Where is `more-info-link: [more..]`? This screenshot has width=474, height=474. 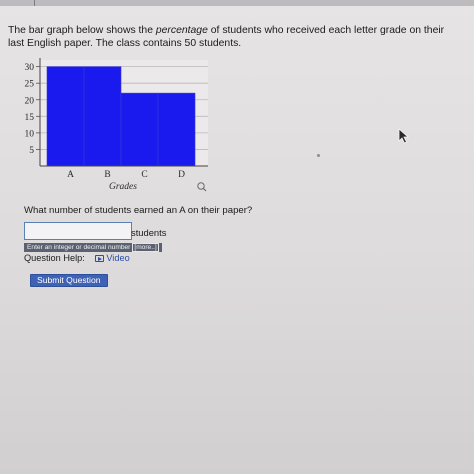 more-info-link: [more..] is located at coordinates (145, 247).